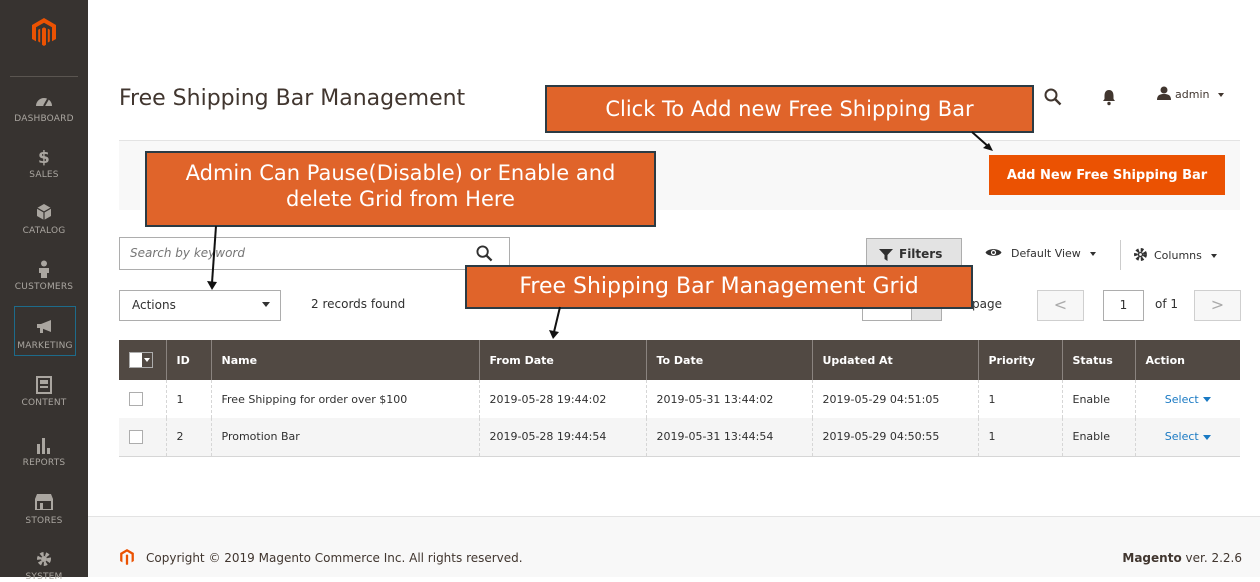  What do you see at coordinates (44, 446) in the screenshot?
I see `bar-chart-icon` at bounding box center [44, 446].